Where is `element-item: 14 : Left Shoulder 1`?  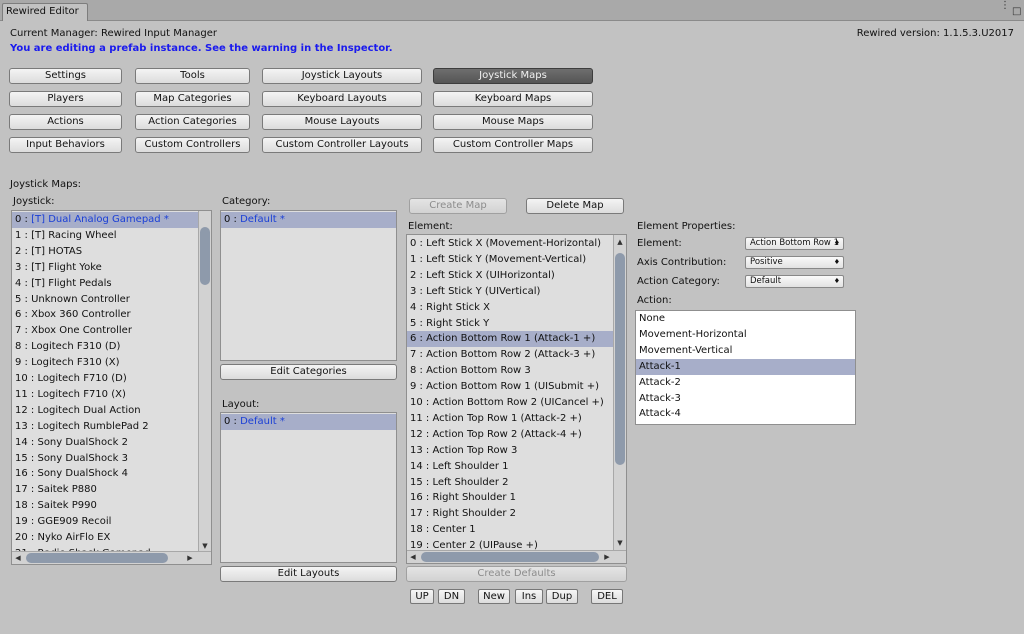 element-item: 14 : Left Shoulder 1 is located at coordinates (510, 467).